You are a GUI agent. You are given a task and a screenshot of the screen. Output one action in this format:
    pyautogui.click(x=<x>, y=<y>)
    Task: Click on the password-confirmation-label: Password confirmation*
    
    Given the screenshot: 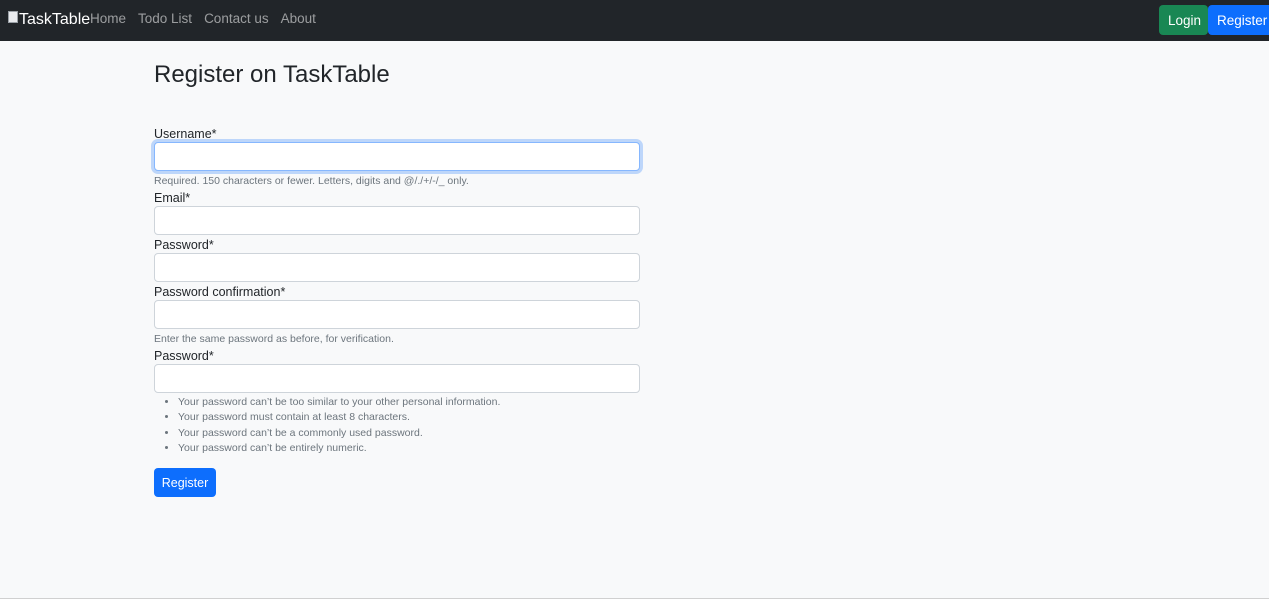 What is the action you would take?
    pyautogui.click(x=220, y=292)
    